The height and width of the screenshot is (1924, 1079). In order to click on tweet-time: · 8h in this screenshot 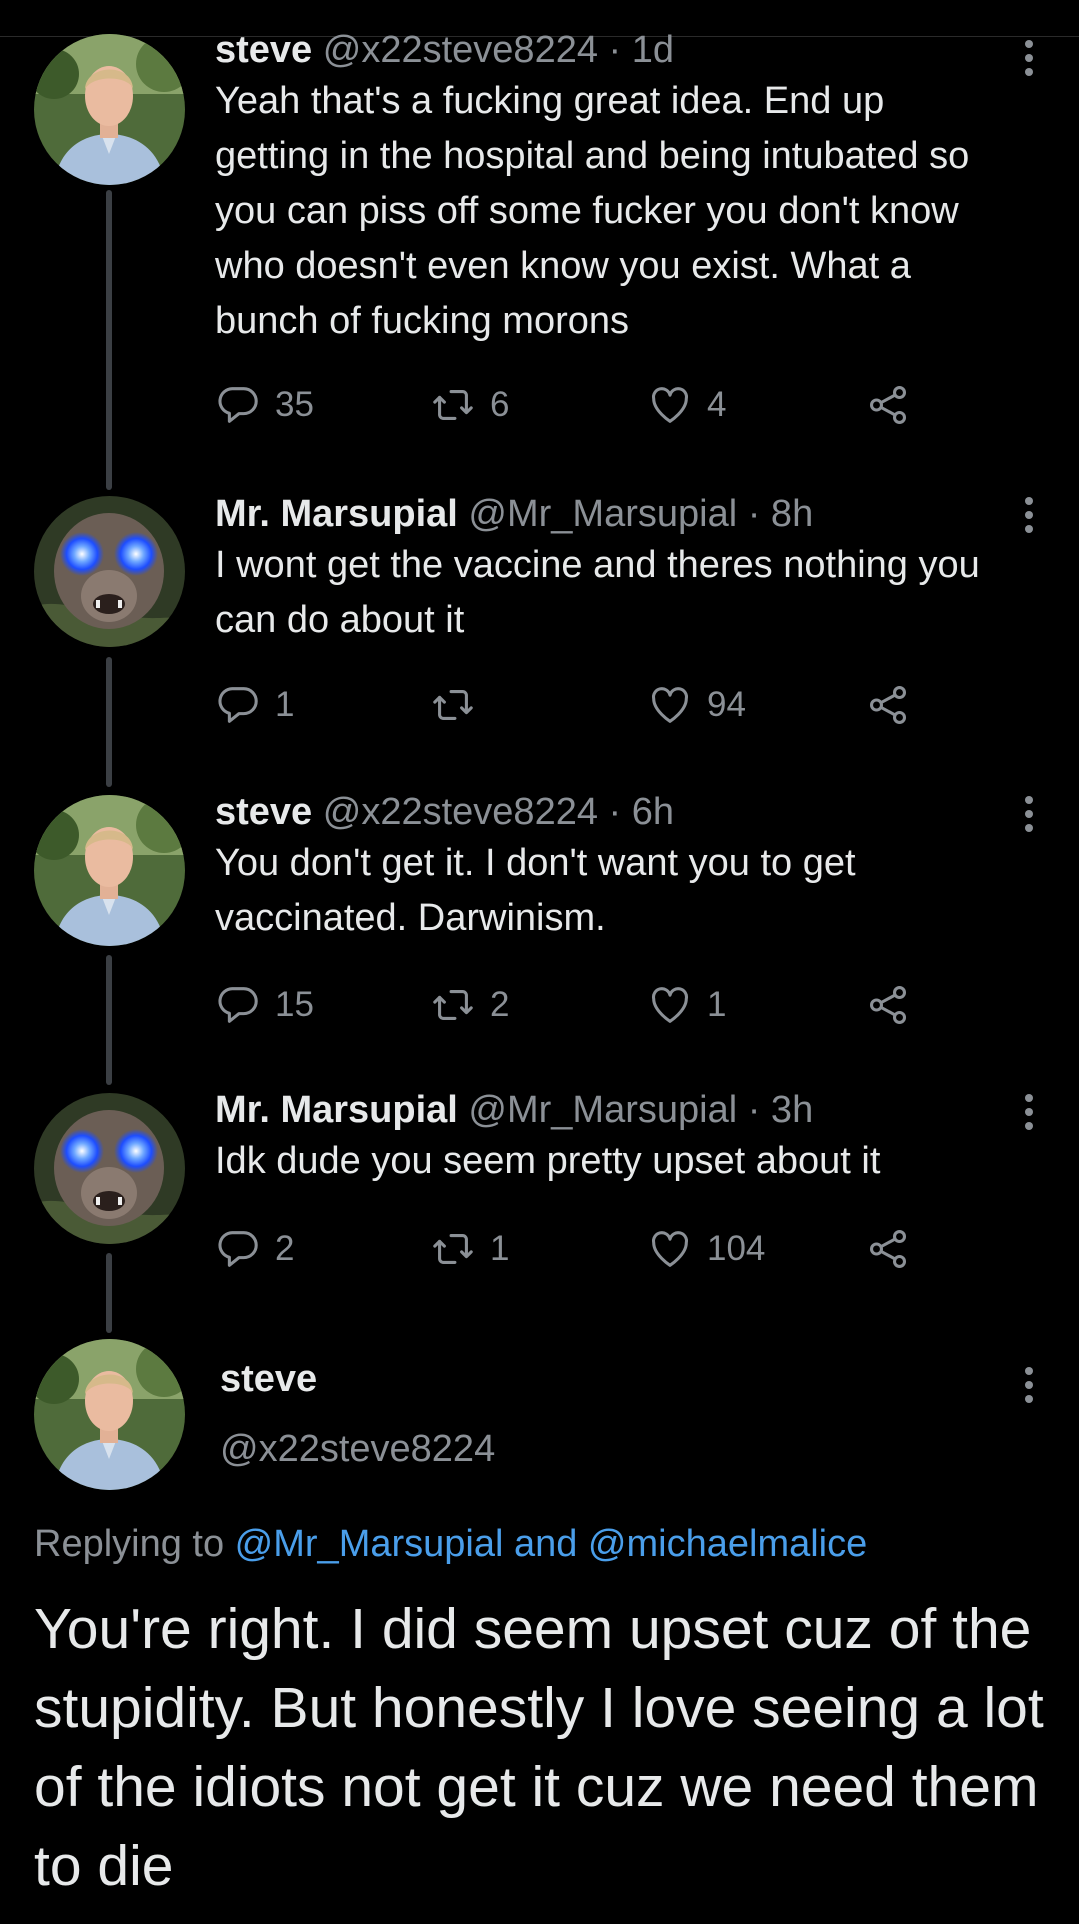, I will do `click(780, 514)`.